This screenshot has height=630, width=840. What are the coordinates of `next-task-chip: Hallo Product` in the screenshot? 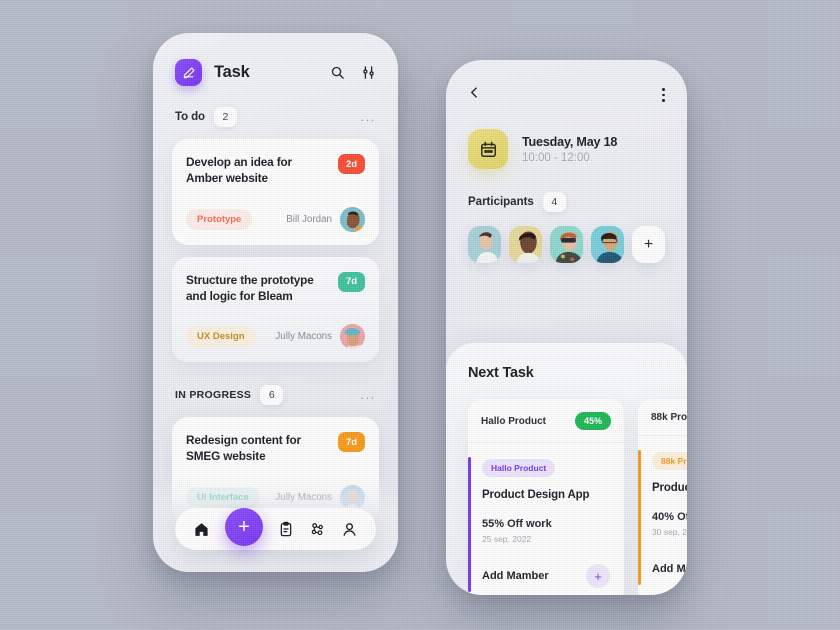 It's located at (519, 468).